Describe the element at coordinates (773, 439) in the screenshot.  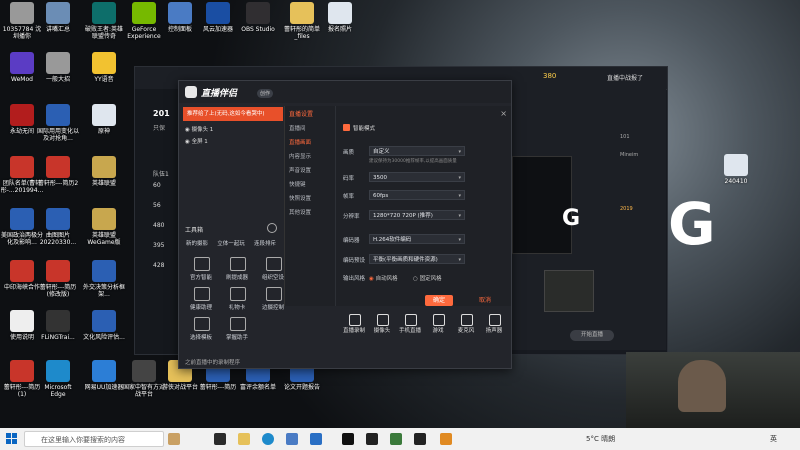
I see `lang-indicator: 英` at that location.